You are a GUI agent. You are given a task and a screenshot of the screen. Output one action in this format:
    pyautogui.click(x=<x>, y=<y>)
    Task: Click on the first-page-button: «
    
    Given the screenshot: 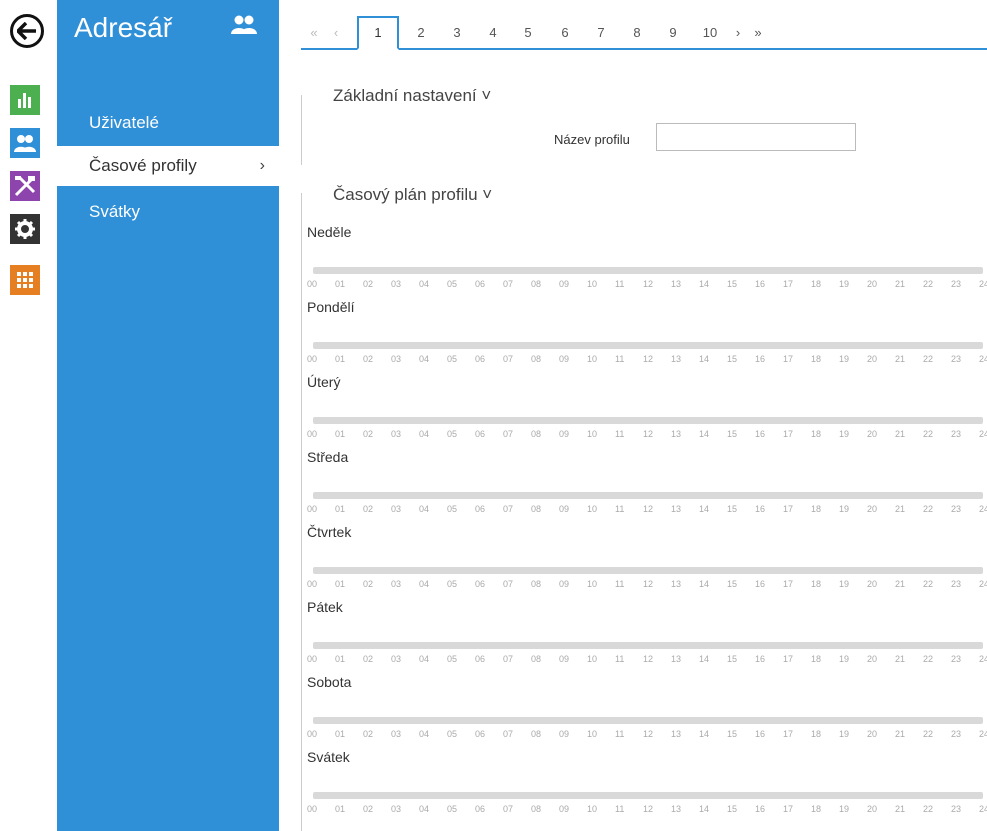 What is the action you would take?
    pyautogui.click(x=314, y=33)
    